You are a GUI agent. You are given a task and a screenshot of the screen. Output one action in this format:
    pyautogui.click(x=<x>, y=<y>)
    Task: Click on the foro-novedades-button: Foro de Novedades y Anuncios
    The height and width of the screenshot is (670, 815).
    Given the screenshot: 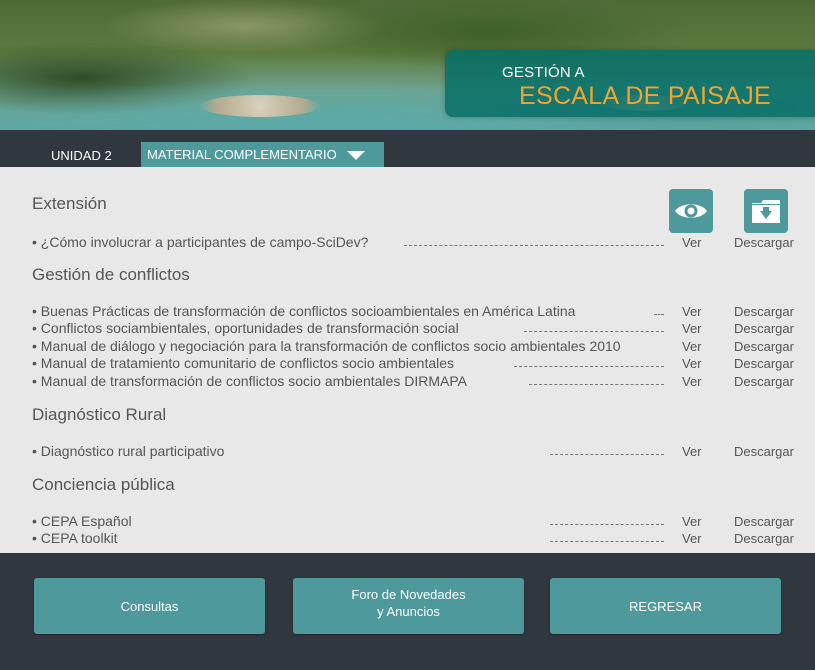 What is the action you would take?
    pyautogui.click(x=408, y=606)
    